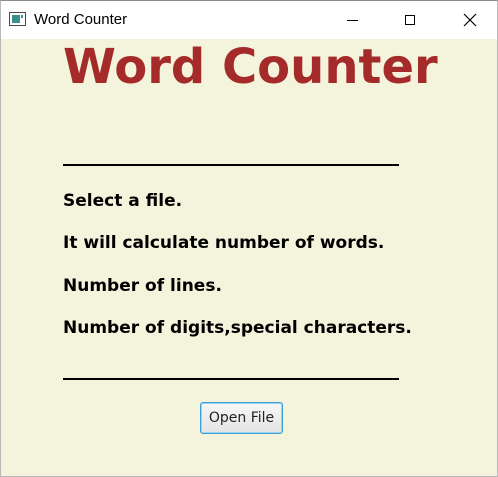  What do you see at coordinates (231, 165) in the screenshot?
I see `top-divider` at bounding box center [231, 165].